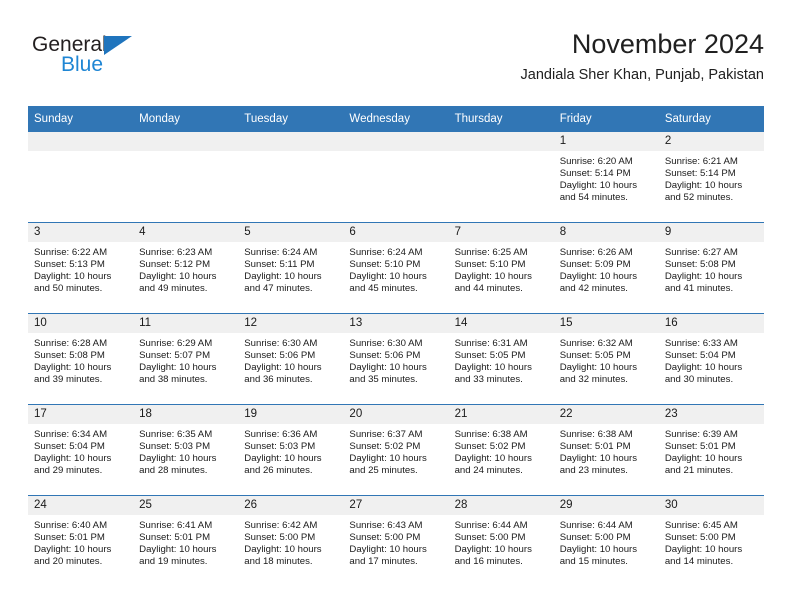  Describe the element at coordinates (281, 434) in the screenshot. I see `sunrise-text: Sunrise: 6:36 AM` at that location.